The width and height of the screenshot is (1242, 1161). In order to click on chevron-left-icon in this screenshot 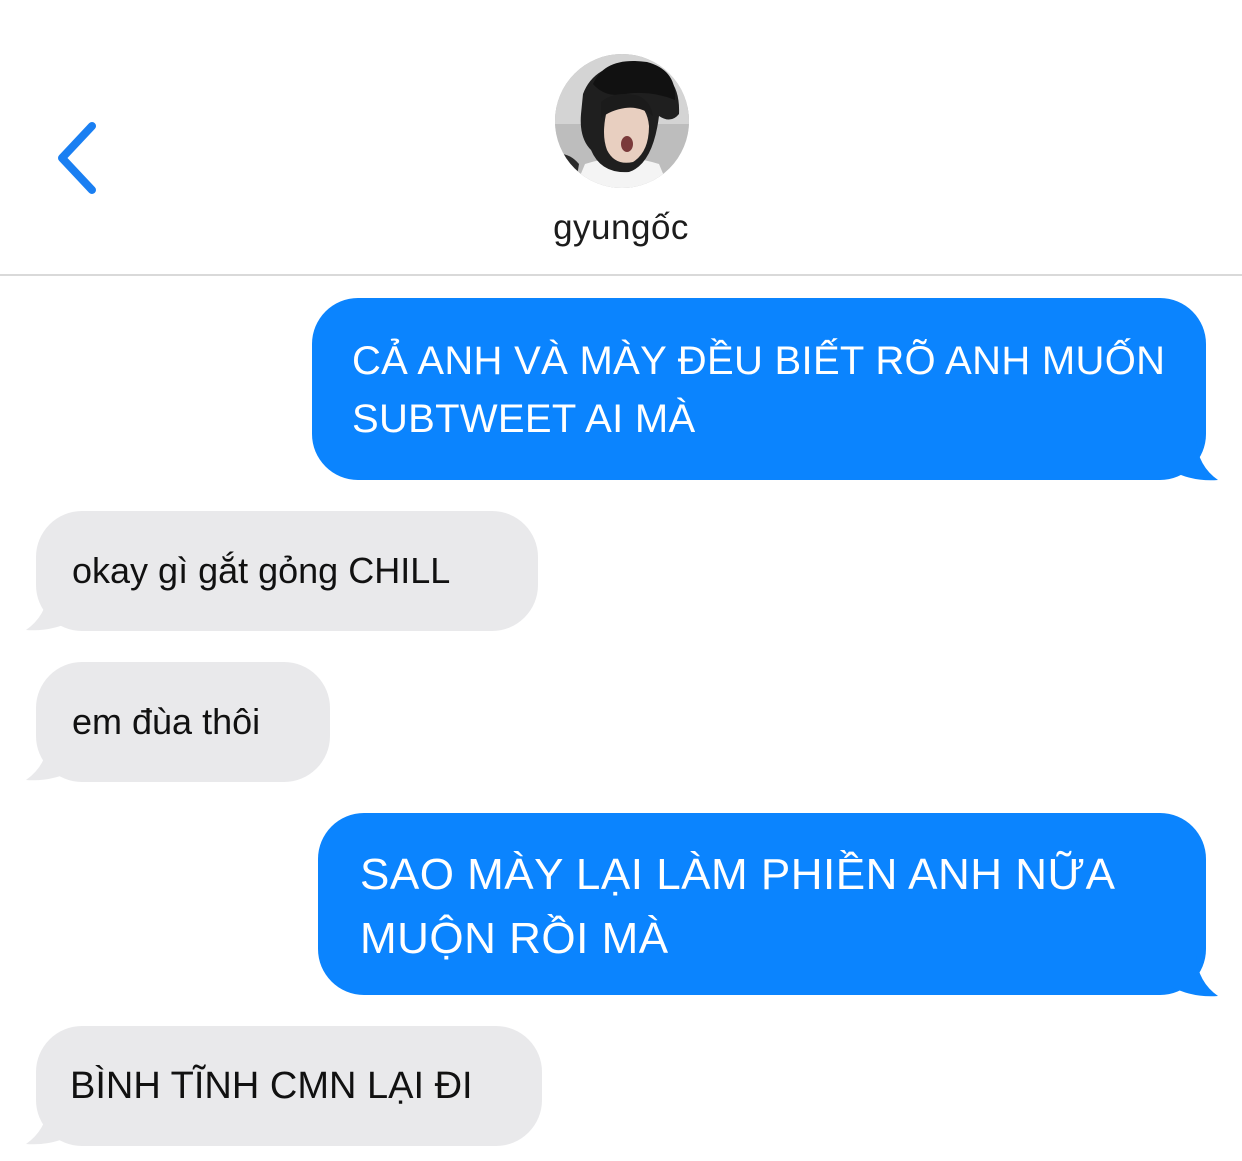, I will do `click(77, 158)`.